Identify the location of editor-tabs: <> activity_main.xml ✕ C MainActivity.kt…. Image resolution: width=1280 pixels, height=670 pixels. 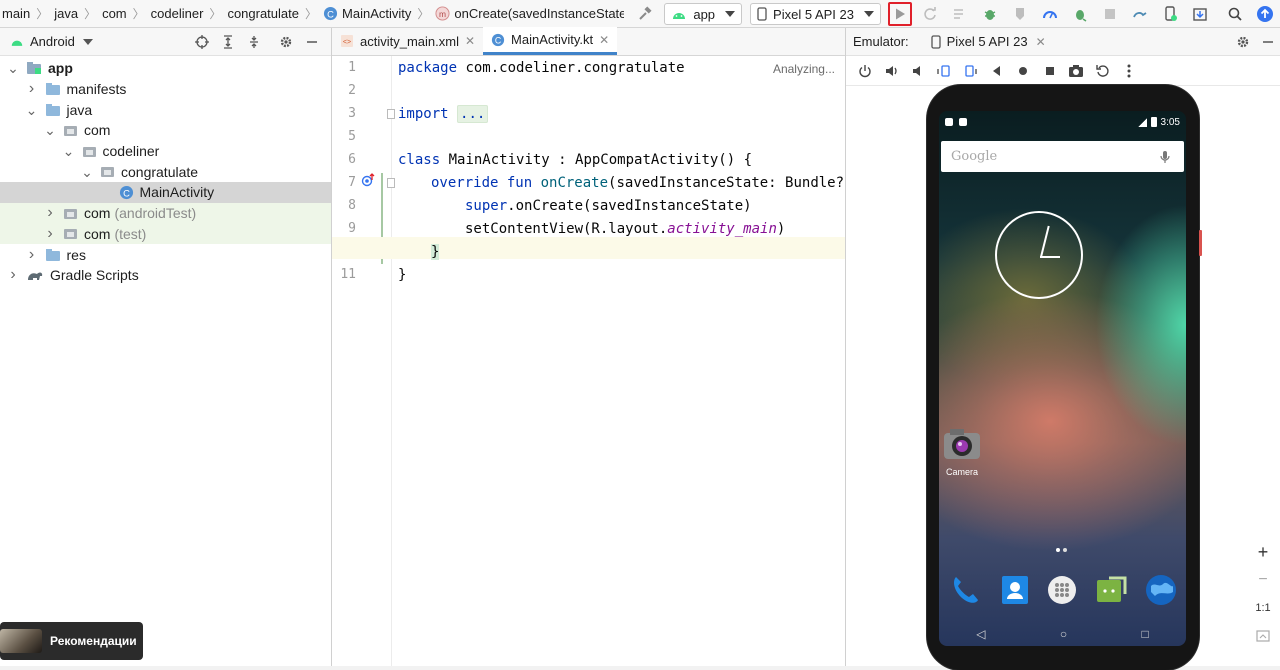
(588, 41).